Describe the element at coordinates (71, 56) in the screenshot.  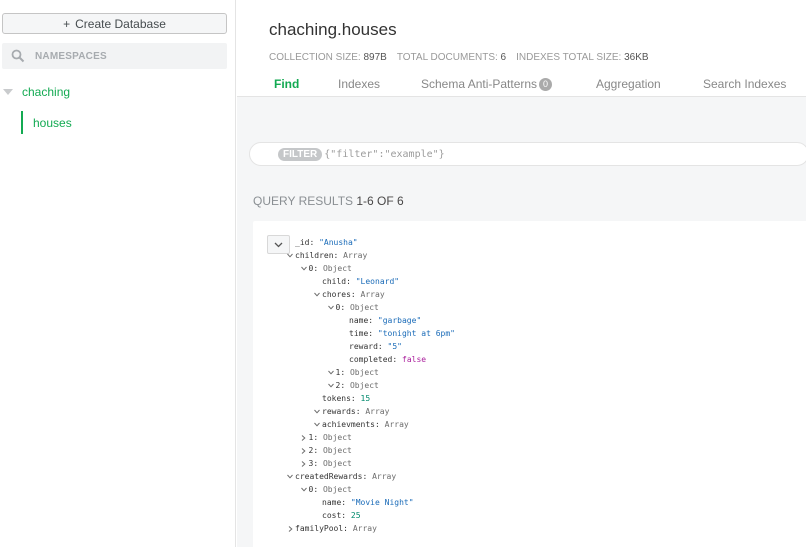
I see `namespace-search-placeholder: NAMESPACES` at that location.